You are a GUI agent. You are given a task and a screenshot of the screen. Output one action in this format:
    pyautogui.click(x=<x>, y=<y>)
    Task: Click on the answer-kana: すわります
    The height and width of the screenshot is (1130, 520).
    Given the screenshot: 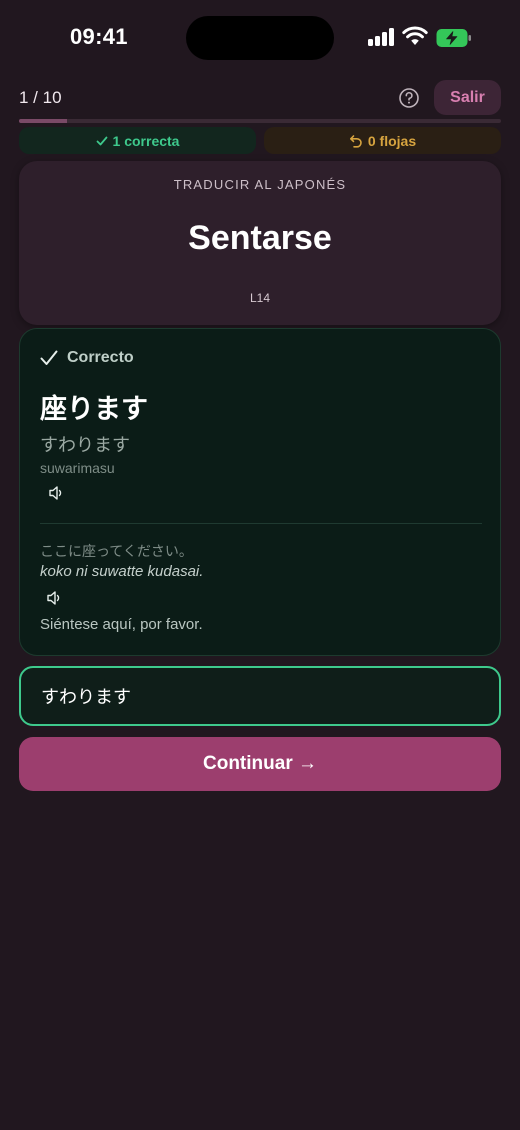 What is the action you would take?
    pyautogui.click(x=85, y=445)
    